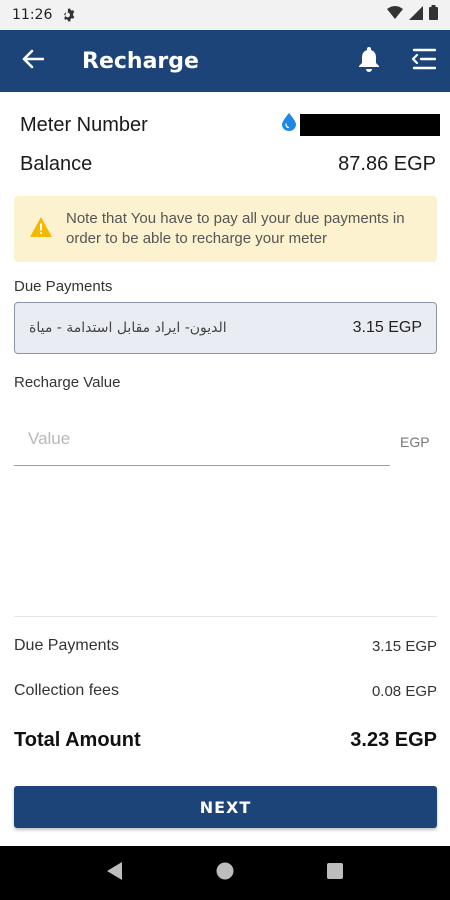 The height and width of the screenshot is (900, 450). What do you see at coordinates (404, 646) in the screenshot?
I see `summary-due-value: 3.15 EGP` at bounding box center [404, 646].